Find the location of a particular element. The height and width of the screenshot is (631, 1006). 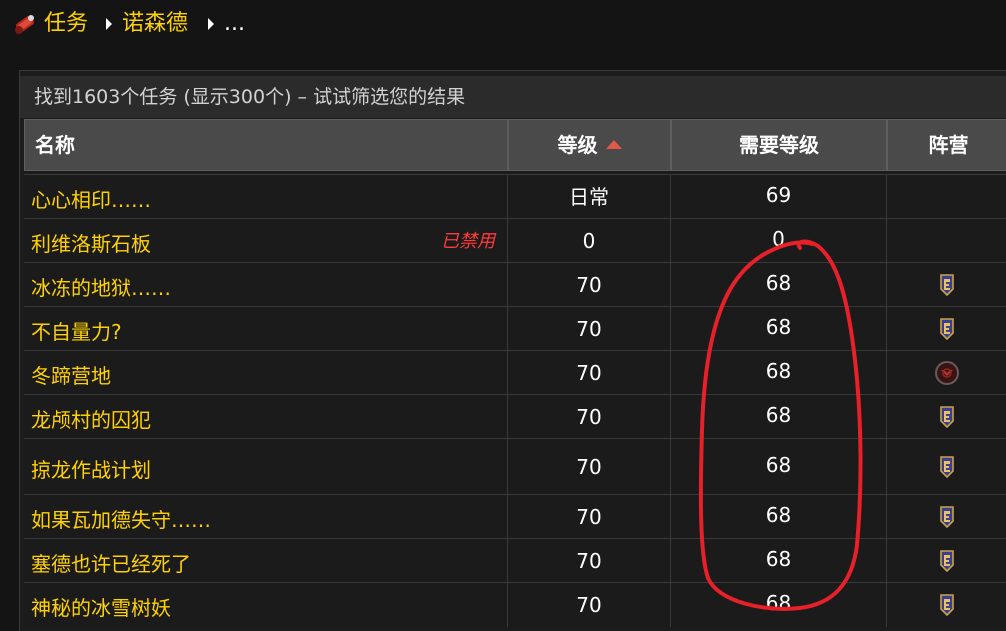

results-summary: 找到1603个任务 (显示300个) – 试试筛选您的结果 is located at coordinates (250, 97).